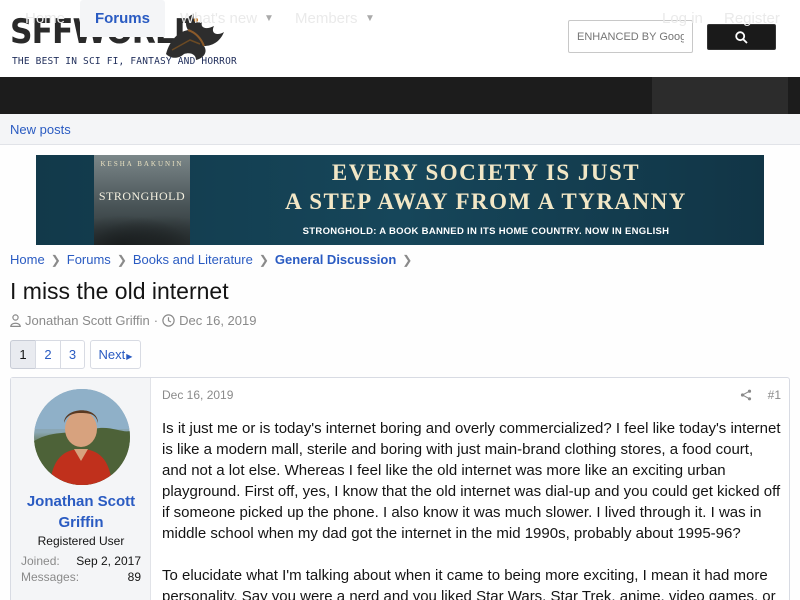  I want to click on book-cover: KESHA BAKUNIN STRONGHOLD, so click(142, 200).